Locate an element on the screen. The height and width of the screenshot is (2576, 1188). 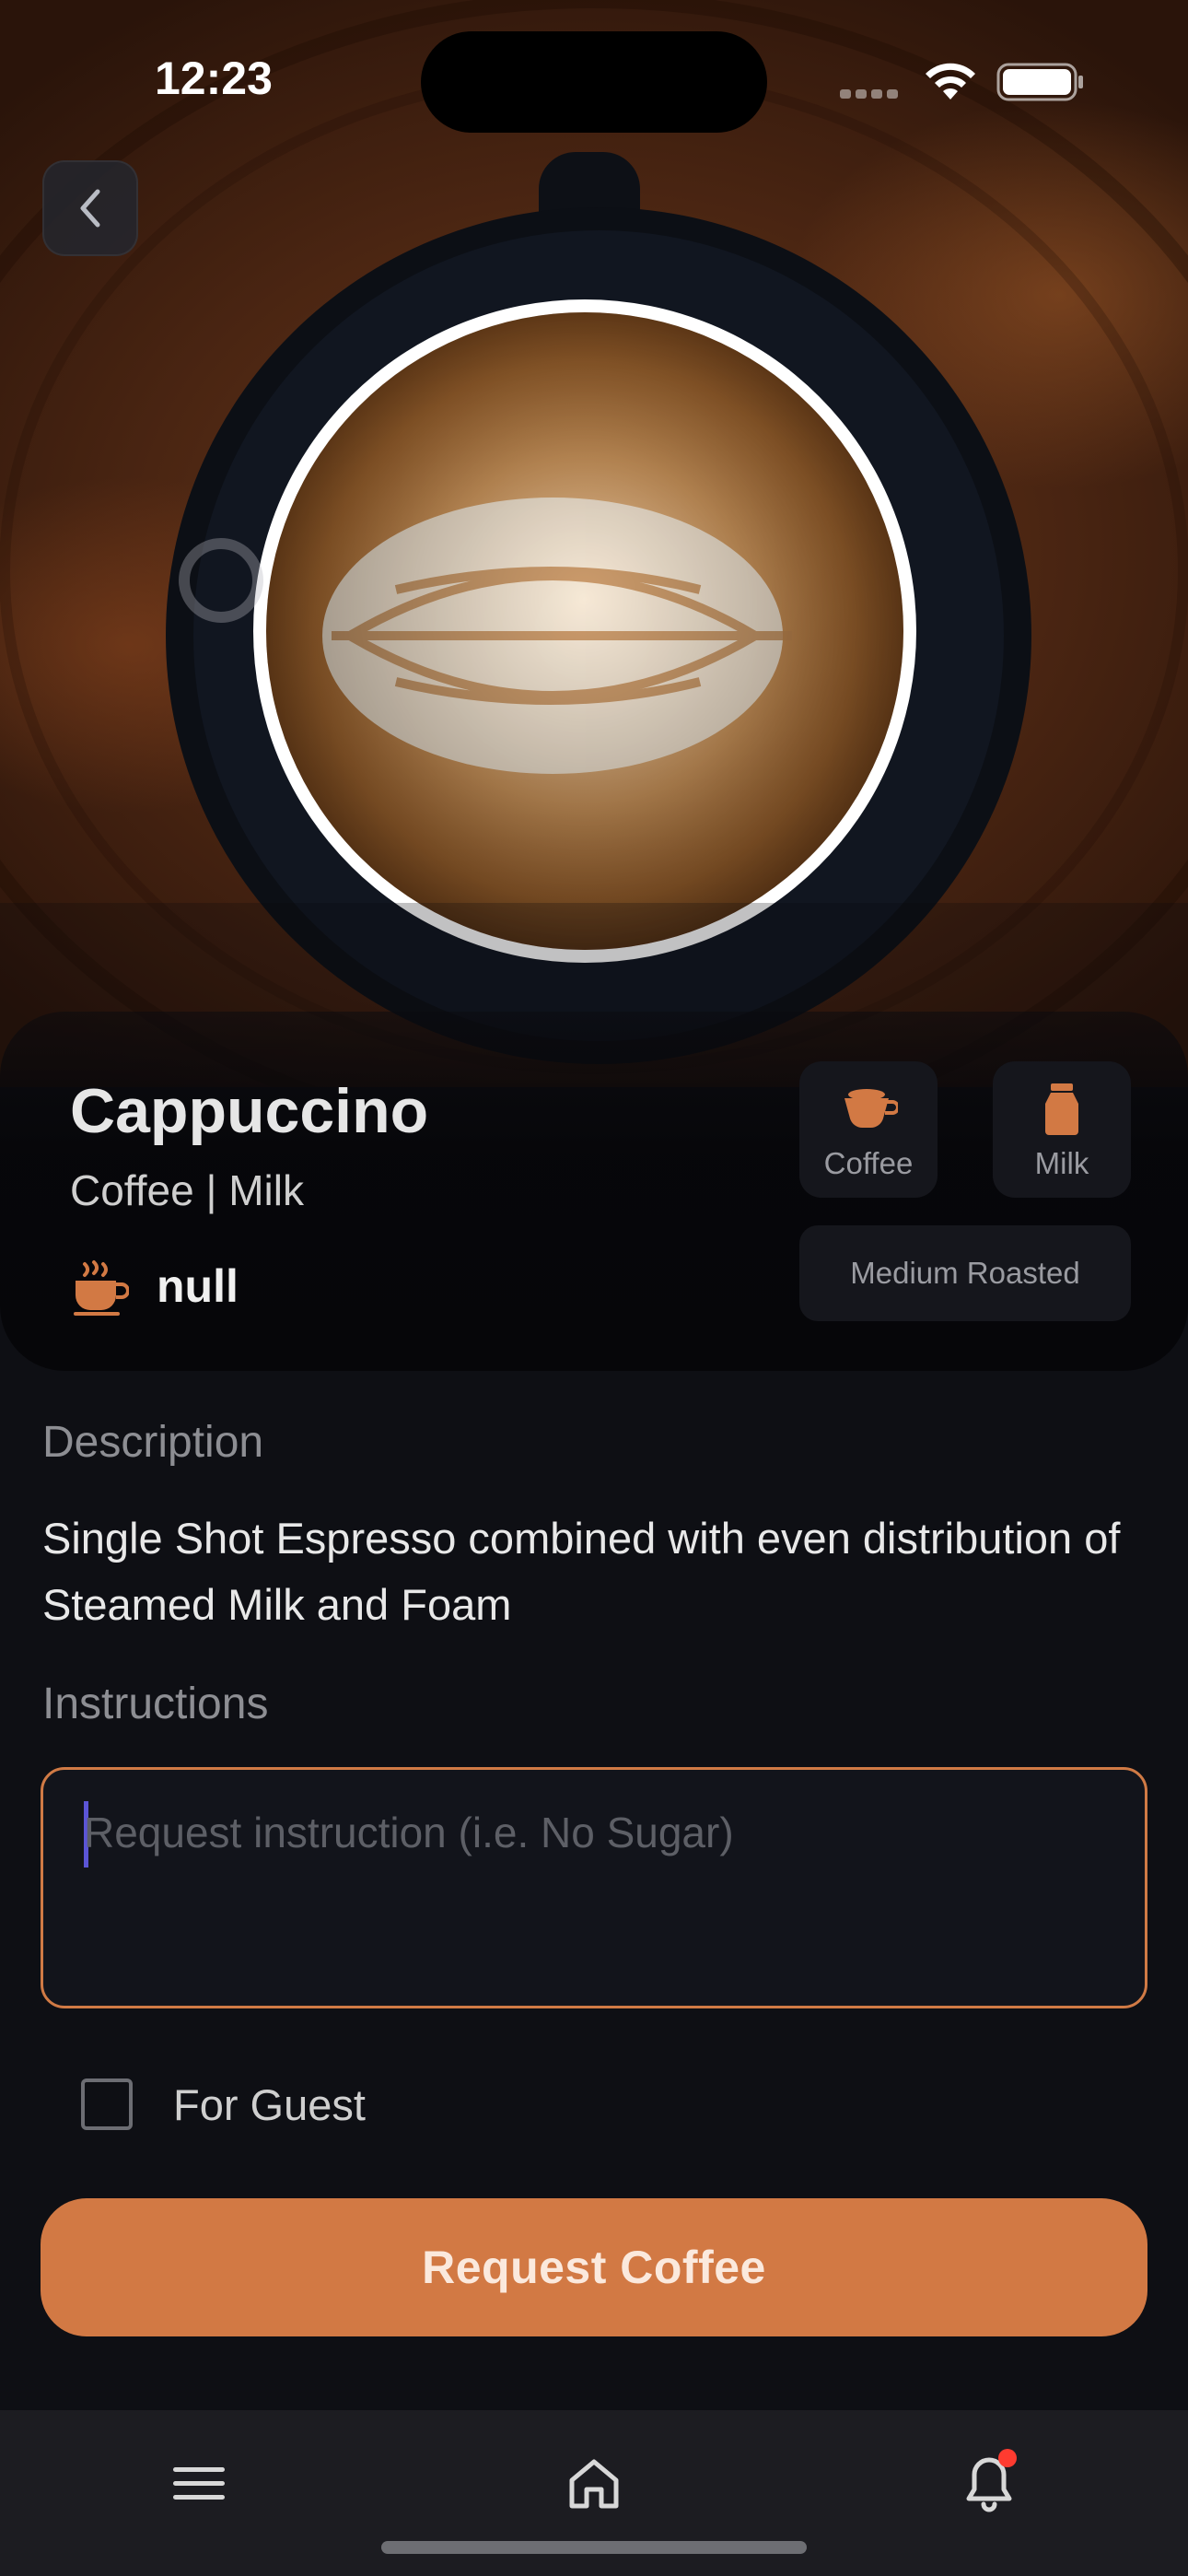
dynamic-island is located at coordinates (594, 82).